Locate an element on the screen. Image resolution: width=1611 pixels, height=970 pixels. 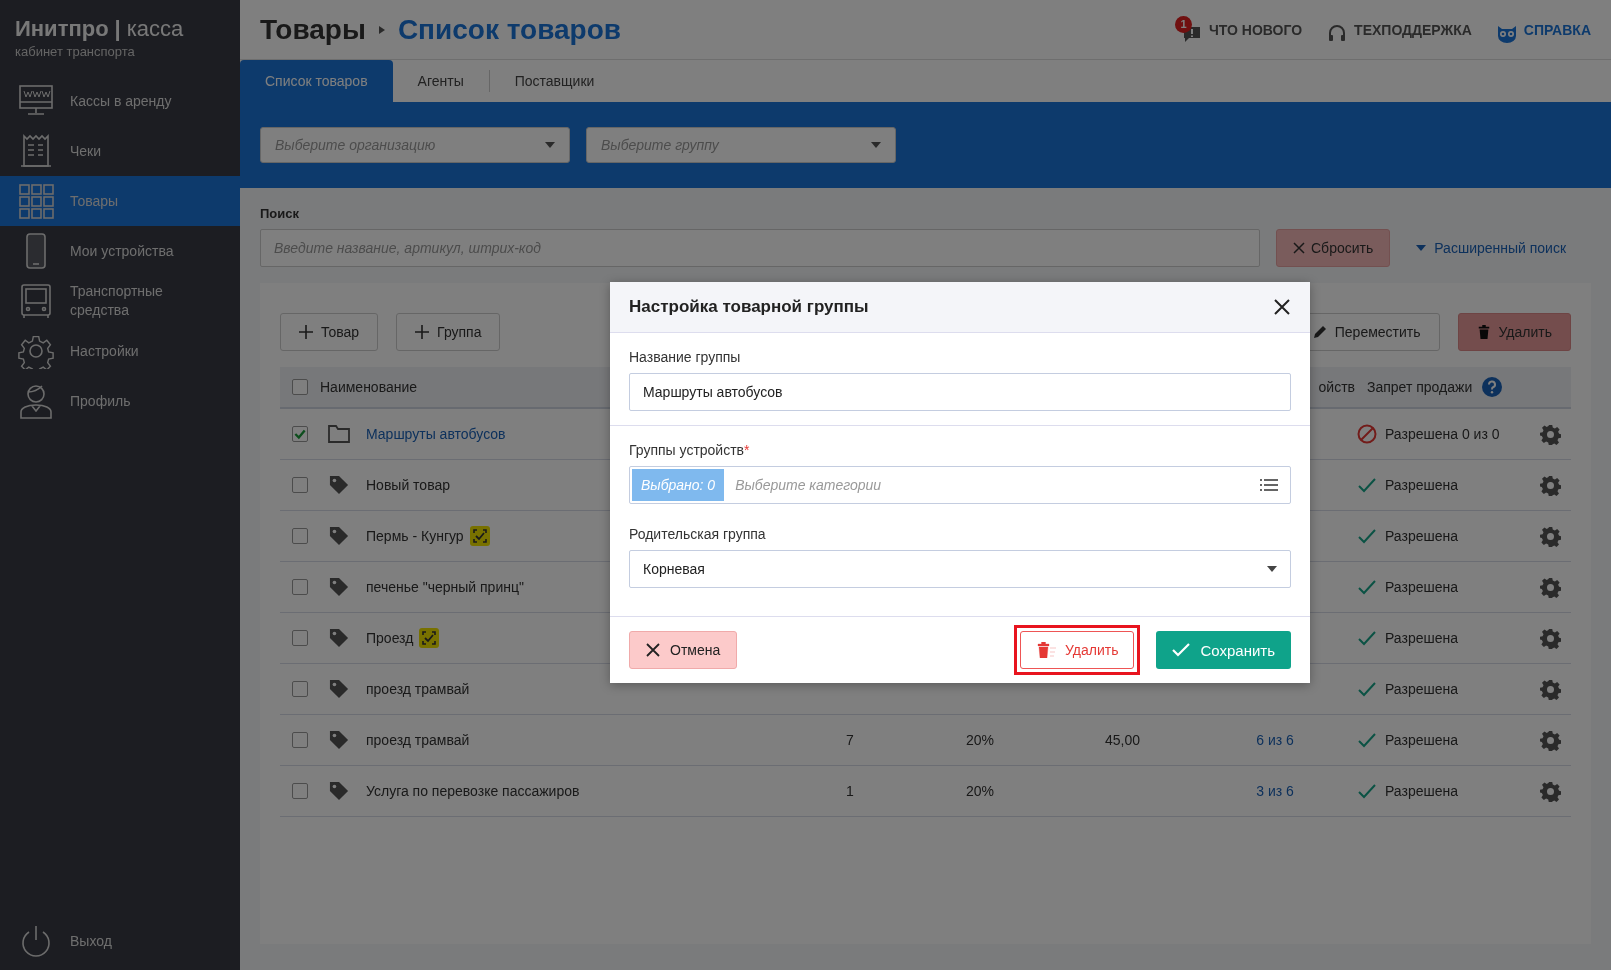
list-icon is located at coordinates (1269, 485).